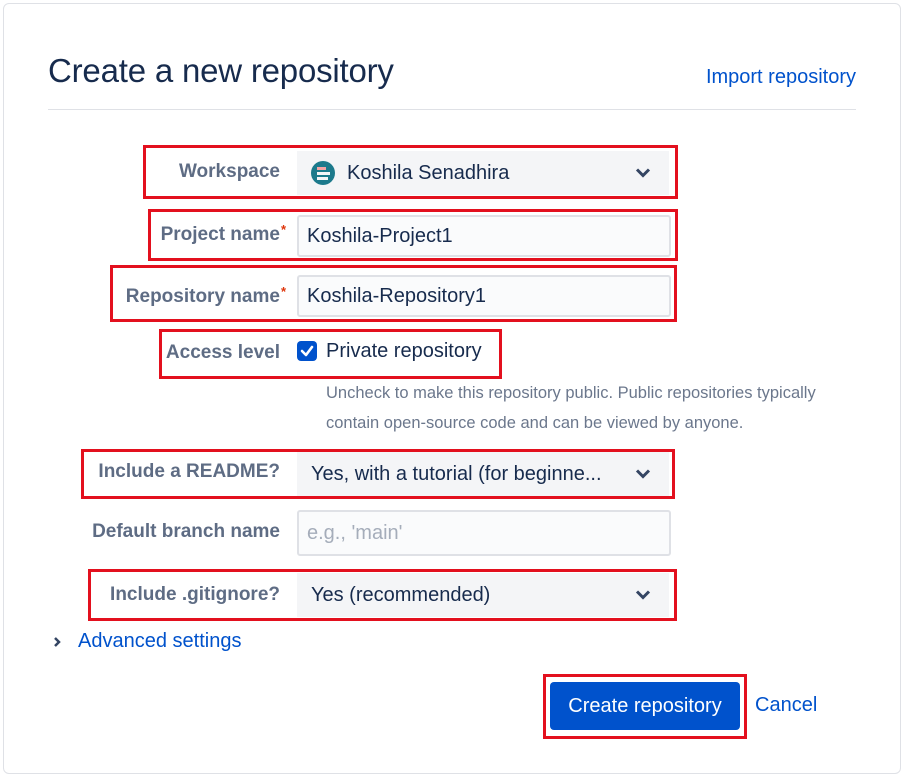 The height and width of the screenshot is (779, 906). I want to click on repository-name-label-text: Repository name, so click(202, 296).